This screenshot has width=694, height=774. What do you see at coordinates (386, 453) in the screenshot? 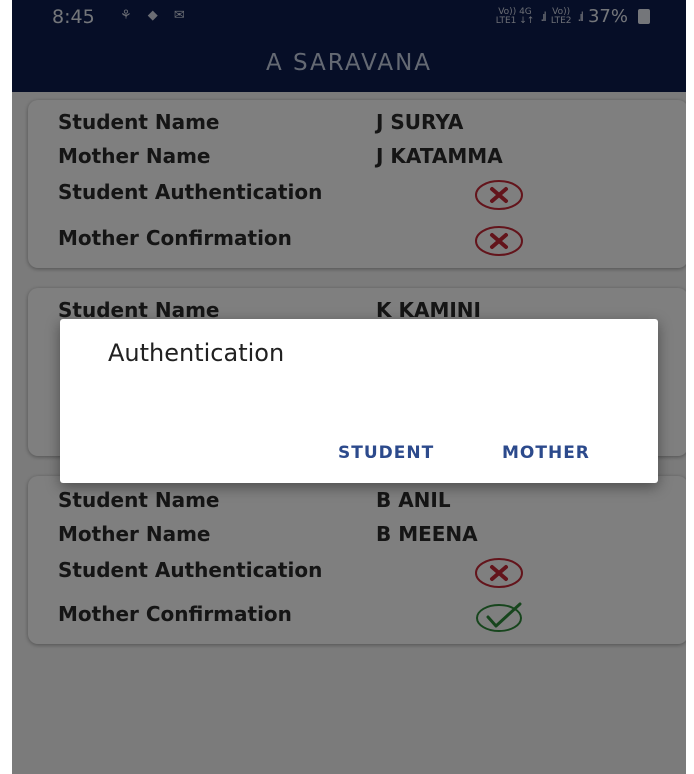
I see `student-button: STUDENT` at bounding box center [386, 453].